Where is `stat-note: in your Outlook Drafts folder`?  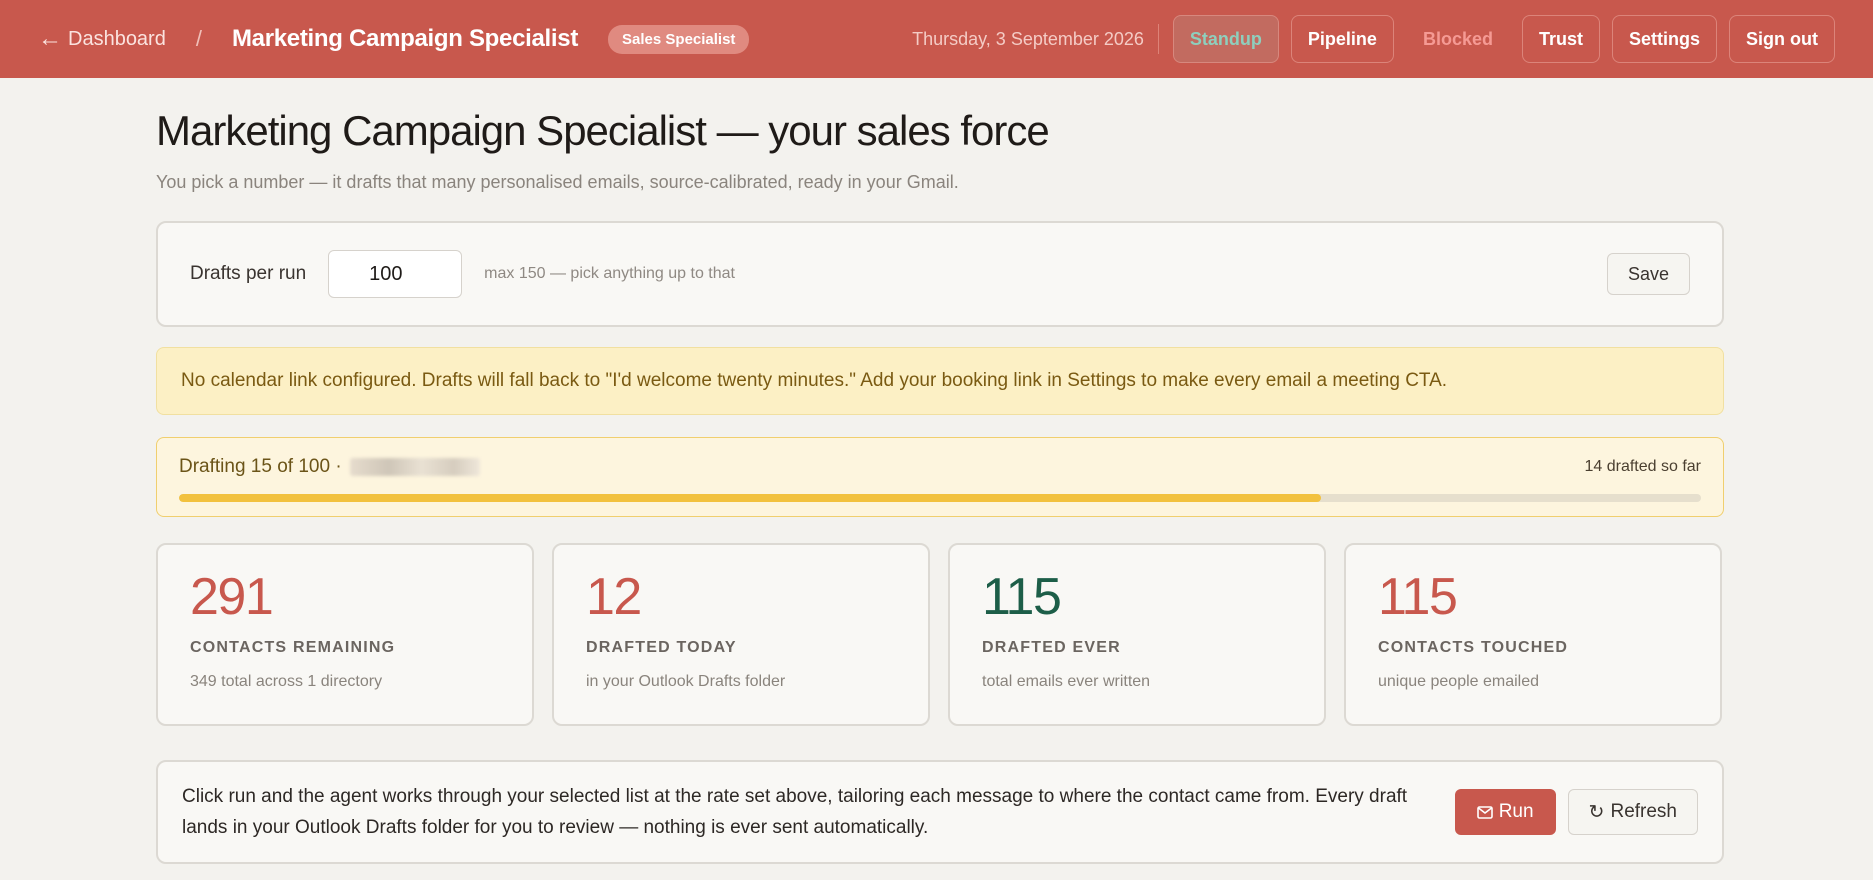
stat-note: in your Outlook Drafts folder is located at coordinates (686, 681).